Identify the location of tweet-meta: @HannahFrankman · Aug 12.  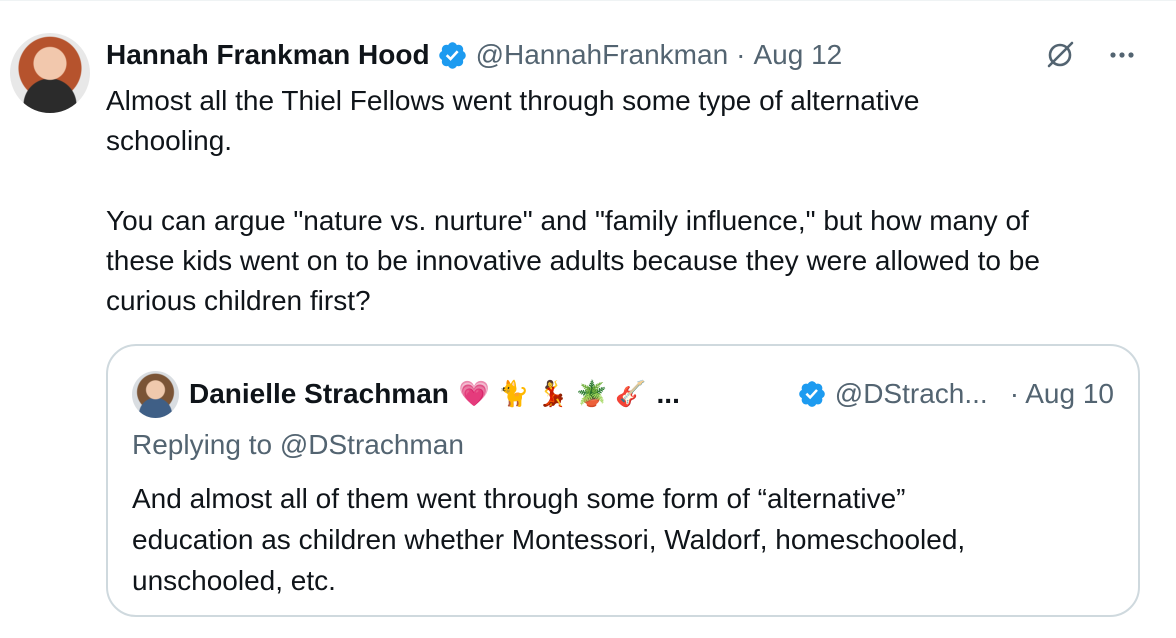
(659, 55).